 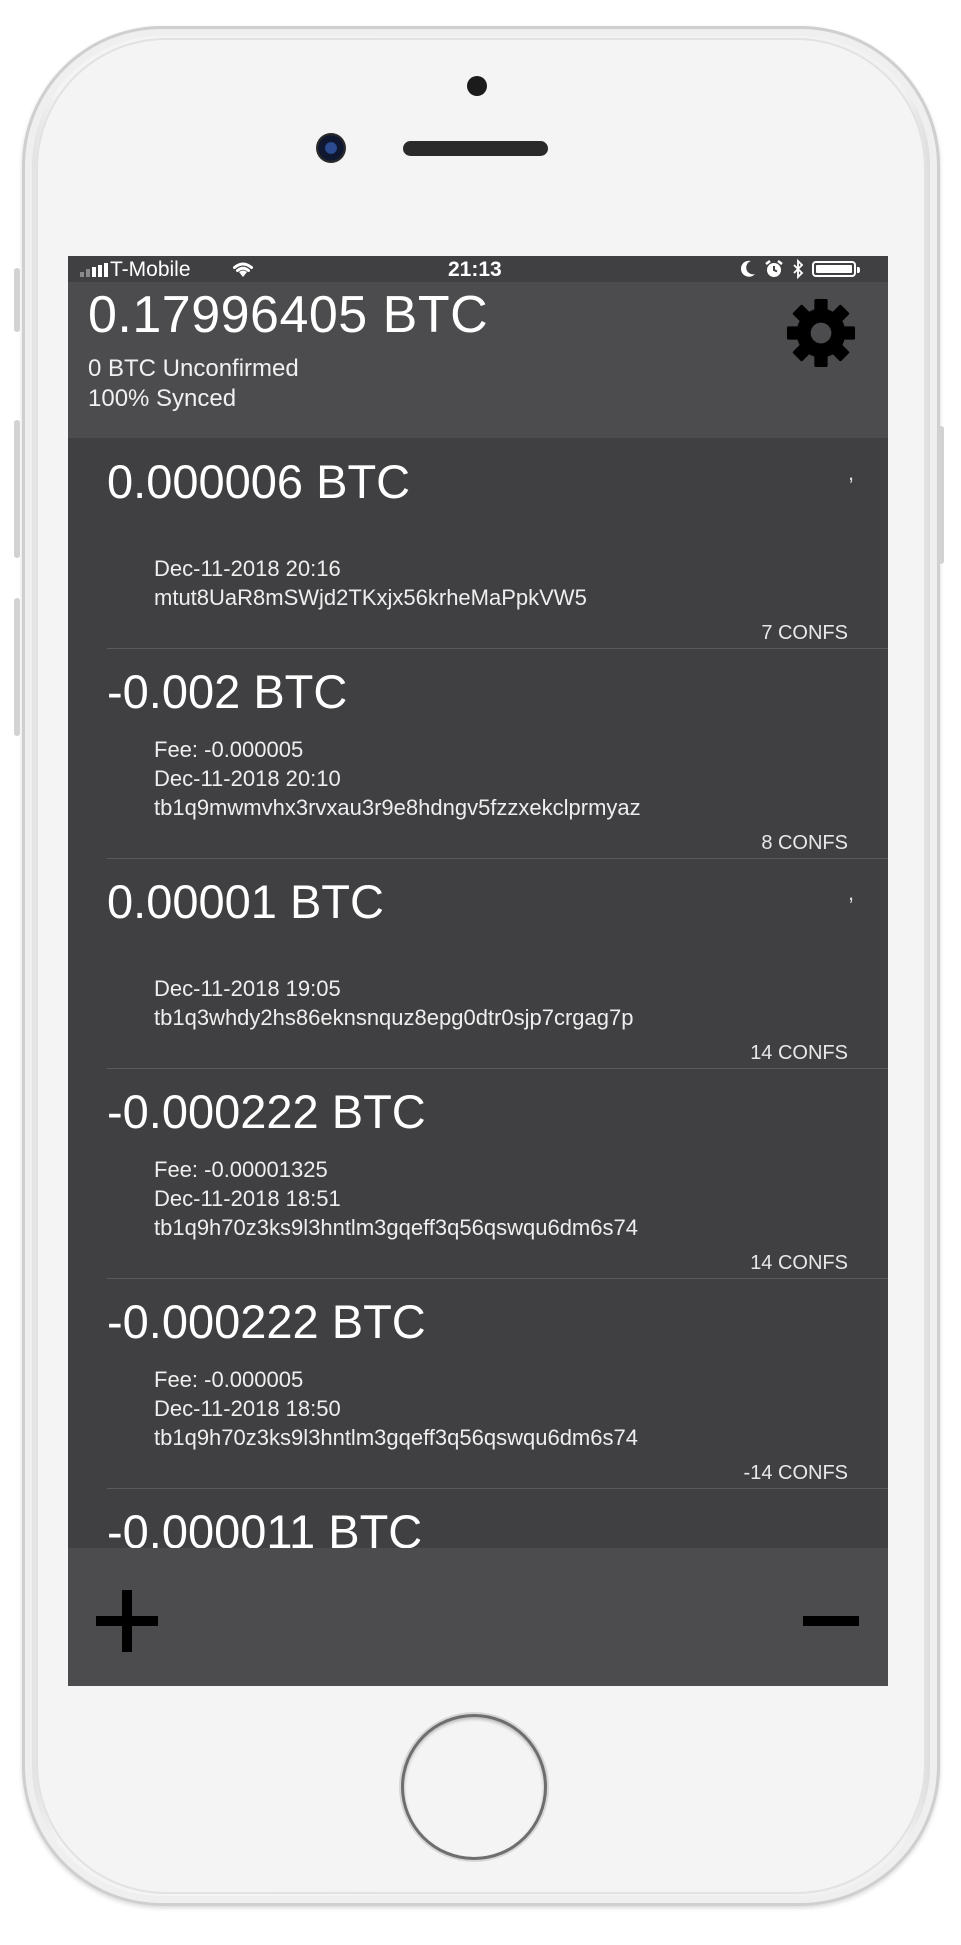 What do you see at coordinates (478, 1617) in the screenshot?
I see `bottom-toolbar` at bounding box center [478, 1617].